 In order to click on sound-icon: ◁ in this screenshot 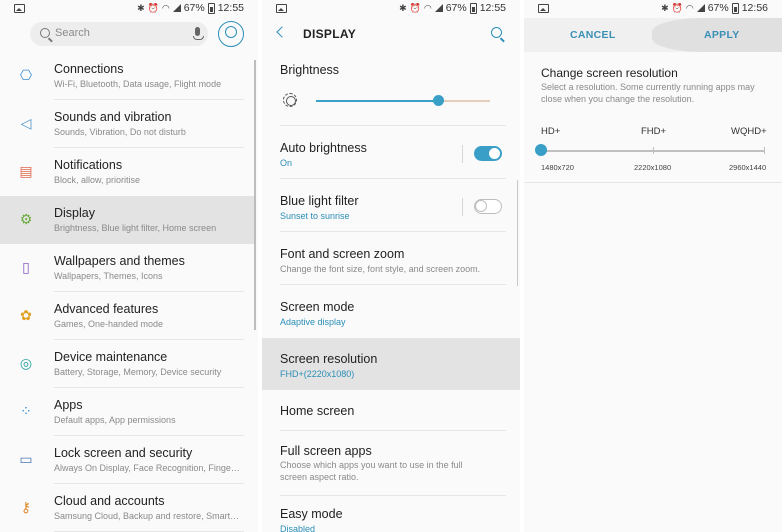, I will do `click(26, 123)`.